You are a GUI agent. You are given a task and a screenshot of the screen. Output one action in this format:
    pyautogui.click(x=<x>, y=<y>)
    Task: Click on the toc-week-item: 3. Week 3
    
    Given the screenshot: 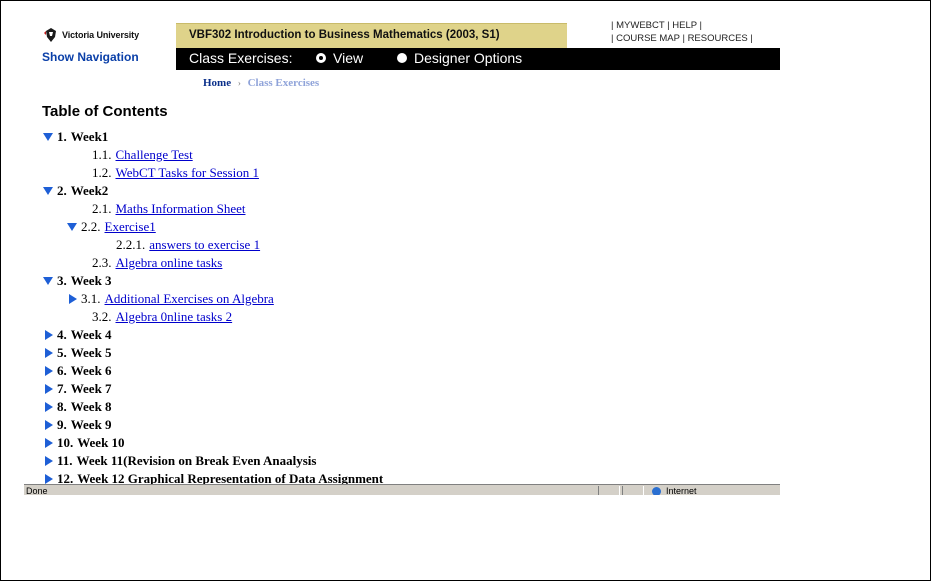 What is the action you would take?
    pyautogui.click(x=77, y=281)
    